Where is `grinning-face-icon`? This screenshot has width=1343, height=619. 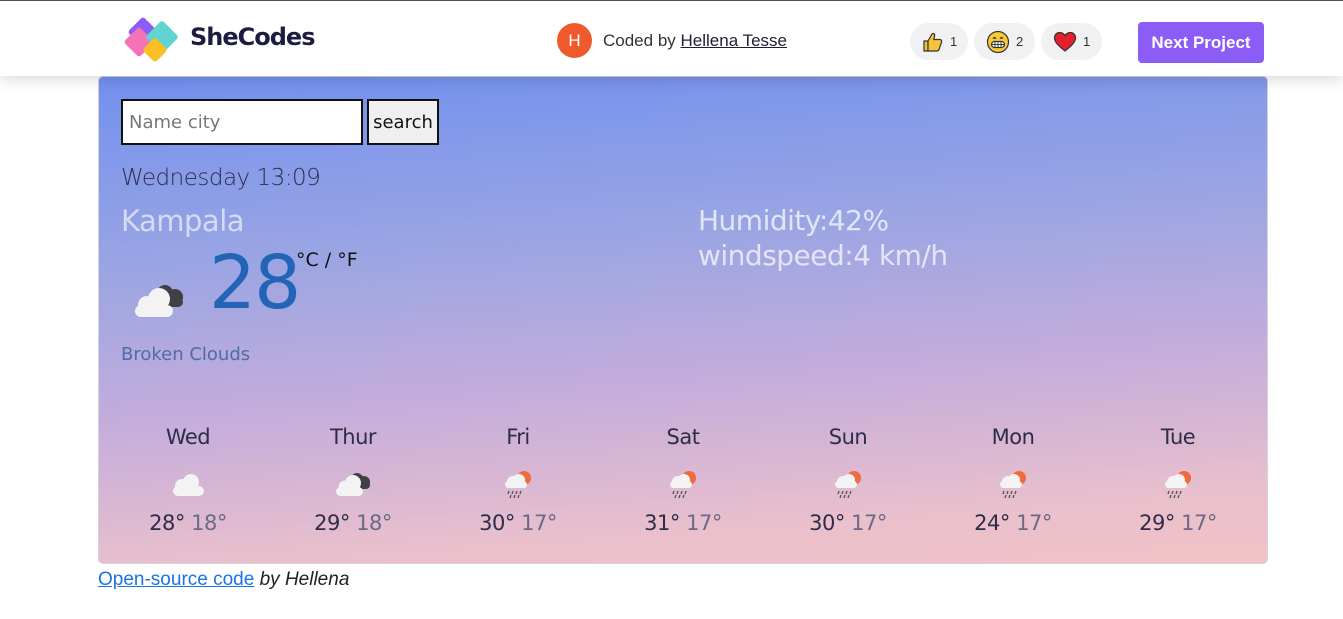
grinning-face-icon is located at coordinates (998, 41).